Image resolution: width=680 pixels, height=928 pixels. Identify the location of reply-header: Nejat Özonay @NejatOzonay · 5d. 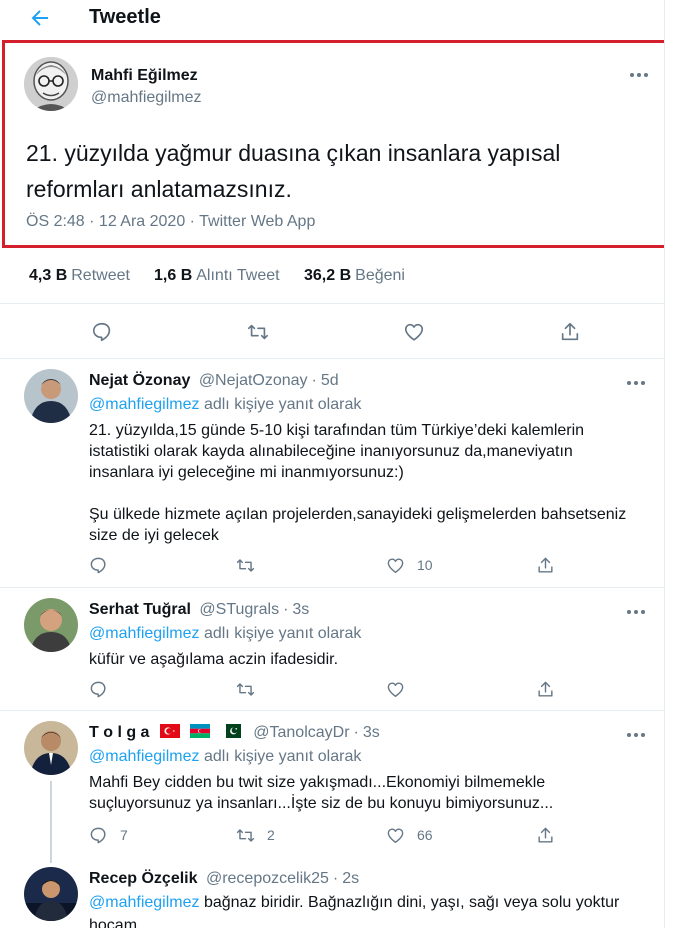
(214, 381).